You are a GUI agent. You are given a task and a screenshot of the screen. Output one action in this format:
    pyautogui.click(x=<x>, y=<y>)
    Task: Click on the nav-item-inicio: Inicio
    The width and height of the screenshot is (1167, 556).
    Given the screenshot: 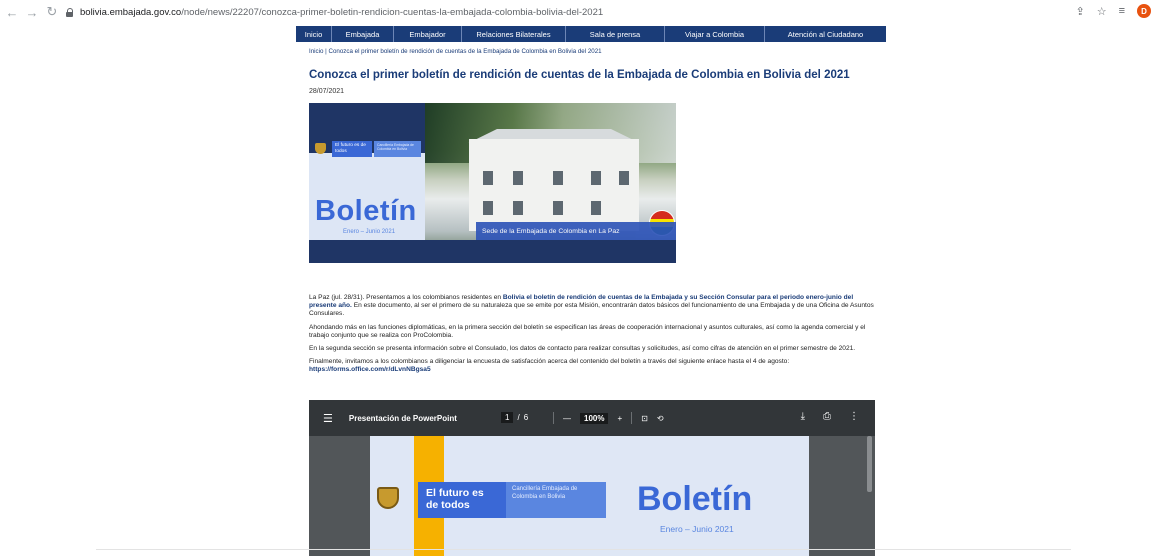 What is the action you would take?
    pyautogui.click(x=314, y=34)
    